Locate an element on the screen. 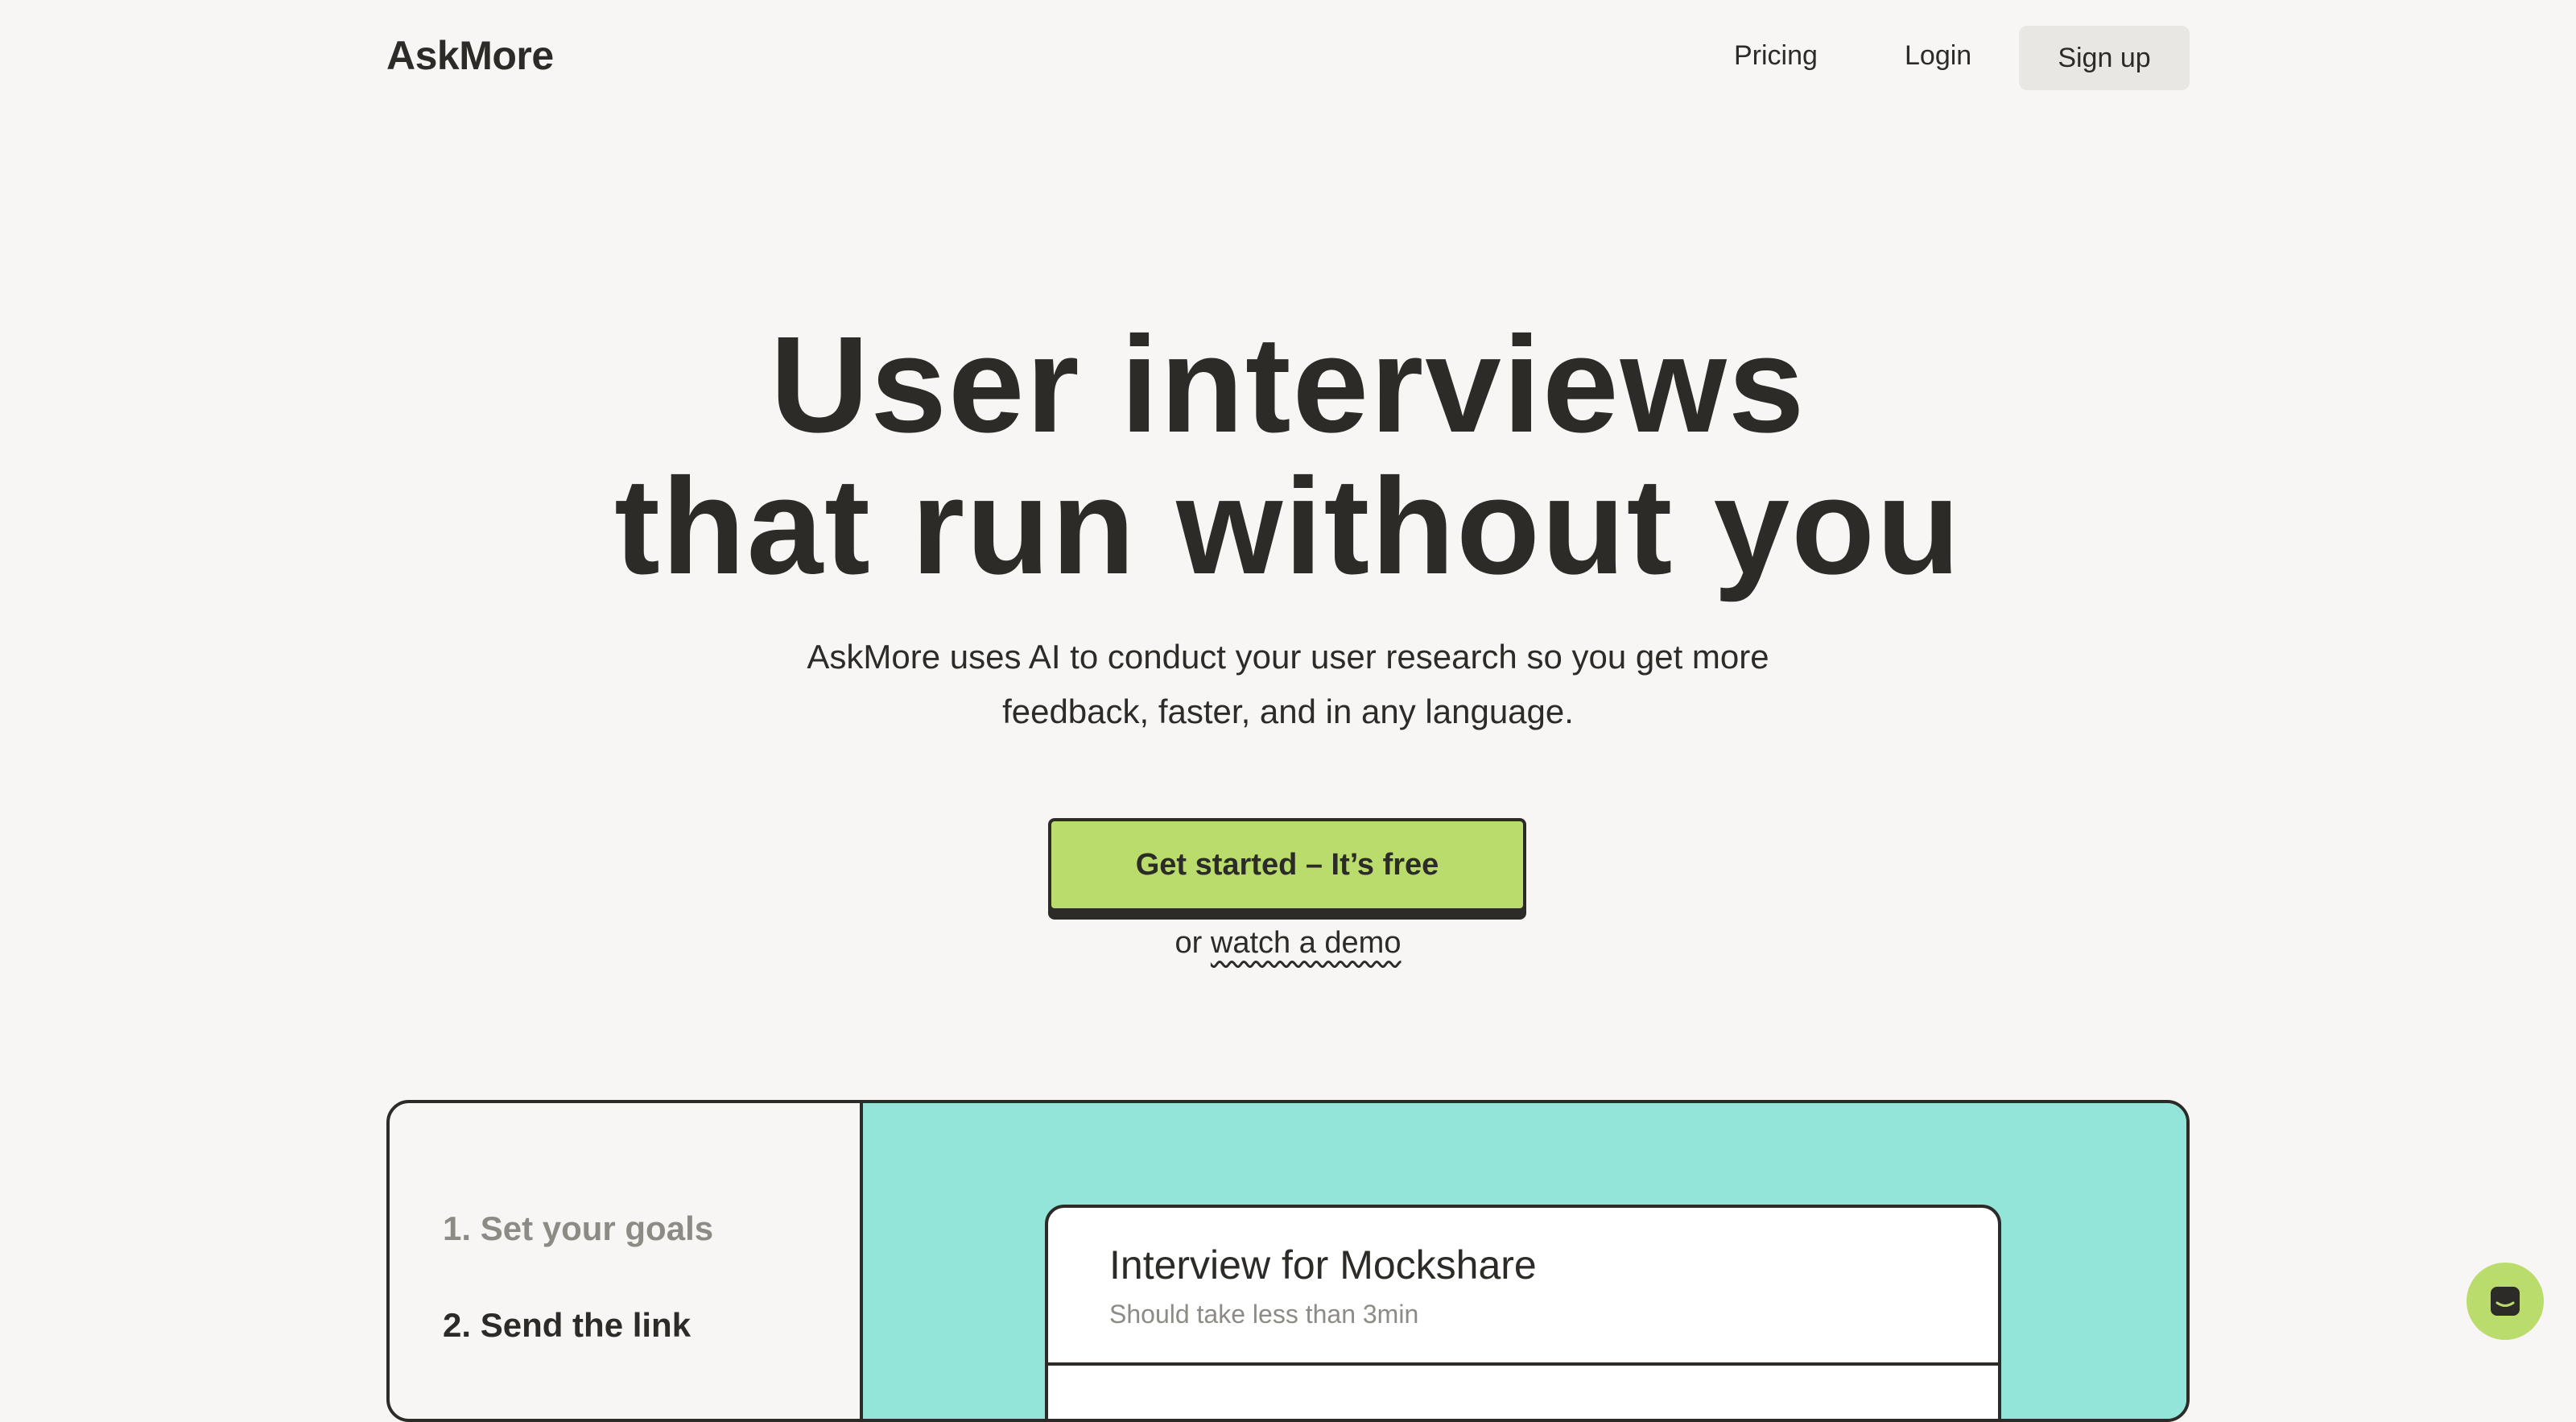  hero-title-line-2: that run without you is located at coordinates (1288, 526).